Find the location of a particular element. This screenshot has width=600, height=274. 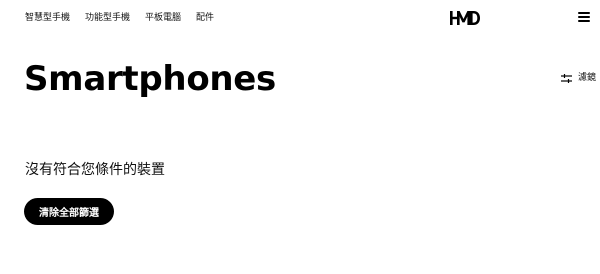

filter-label: 濾鏡 is located at coordinates (587, 78).